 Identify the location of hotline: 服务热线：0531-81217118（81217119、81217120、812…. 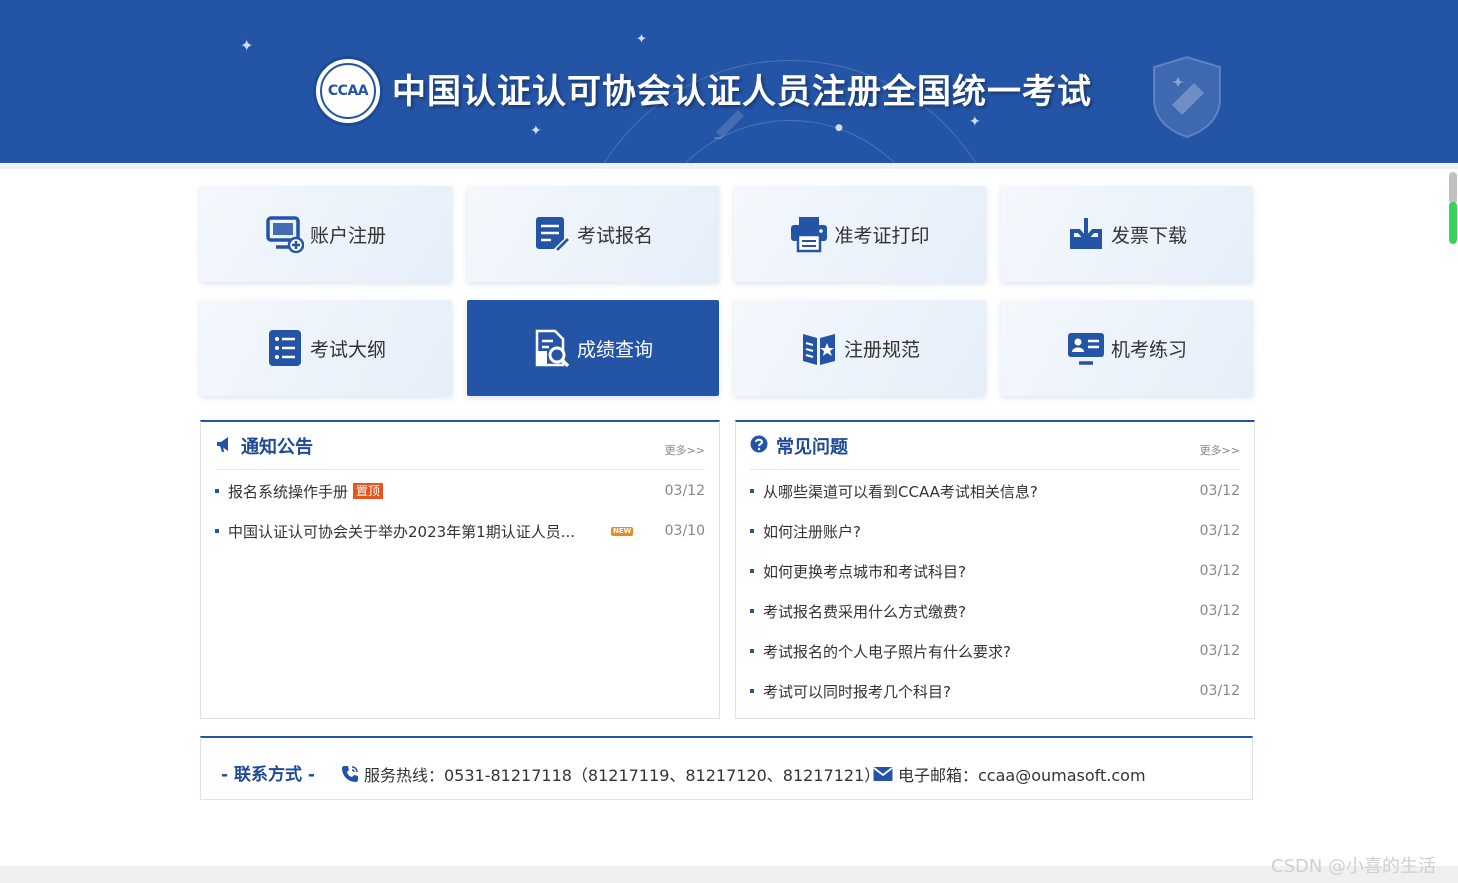
(610, 774).